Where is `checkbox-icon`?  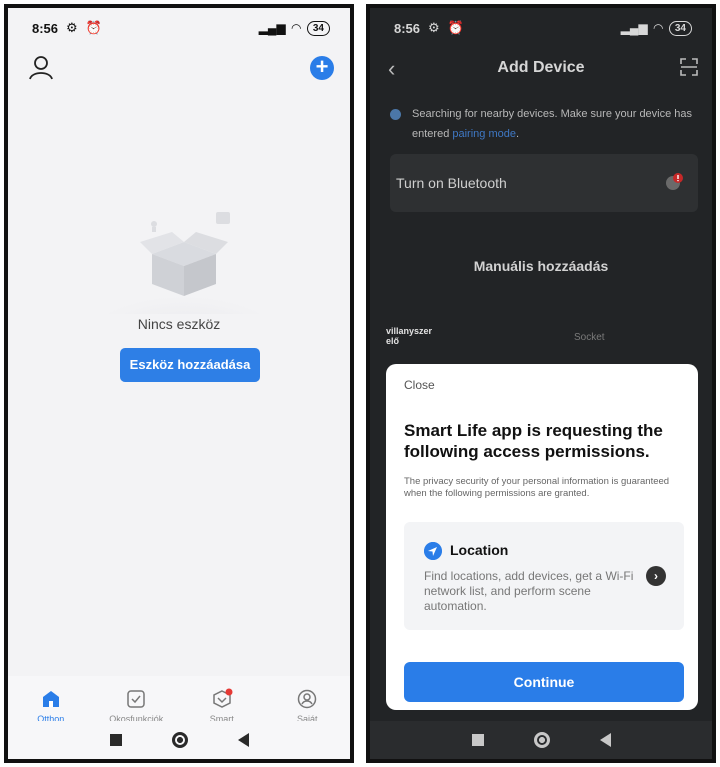 checkbox-icon is located at coordinates (136, 699).